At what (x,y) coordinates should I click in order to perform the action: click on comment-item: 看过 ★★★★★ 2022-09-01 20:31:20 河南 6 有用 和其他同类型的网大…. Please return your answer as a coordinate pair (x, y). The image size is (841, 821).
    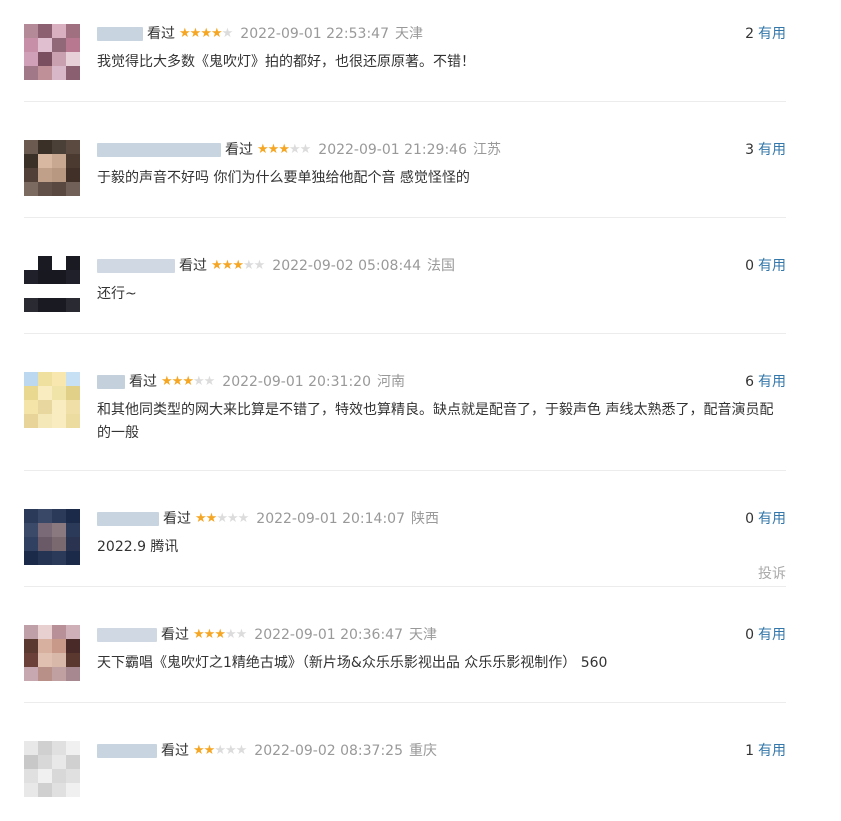
    Looking at the image, I should click on (405, 421).